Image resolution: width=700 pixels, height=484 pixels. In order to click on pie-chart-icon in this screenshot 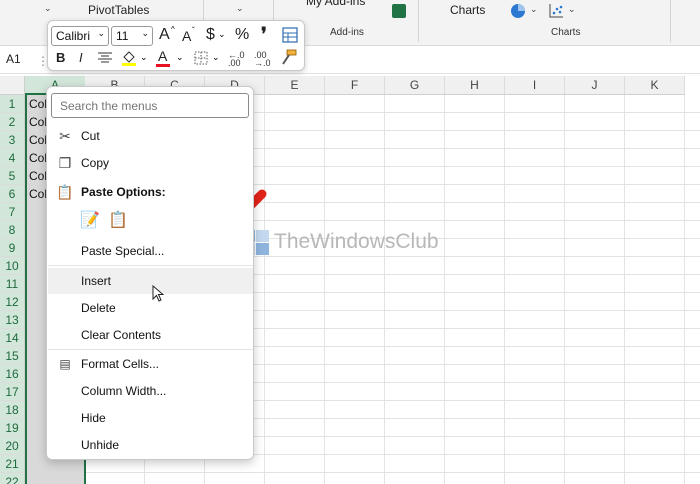, I will do `click(518, 11)`.